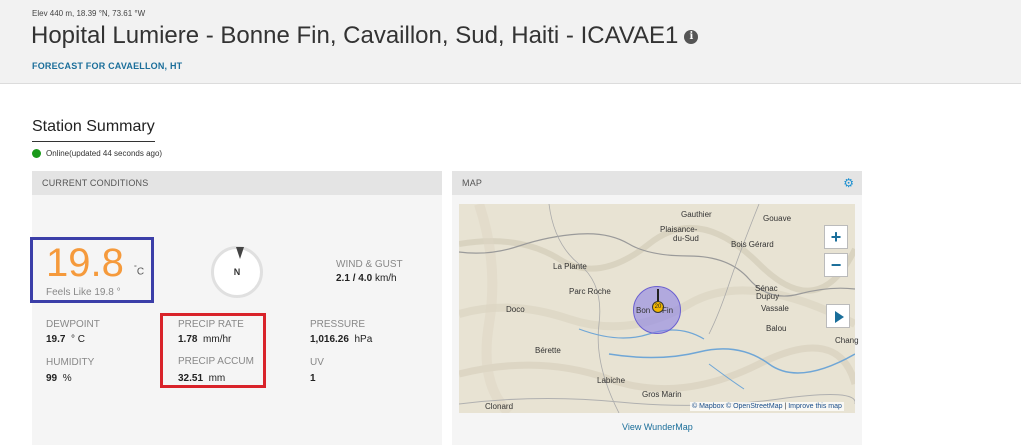  I want to click on view-wundermap-link: View WunderMap, so click(657, 427).